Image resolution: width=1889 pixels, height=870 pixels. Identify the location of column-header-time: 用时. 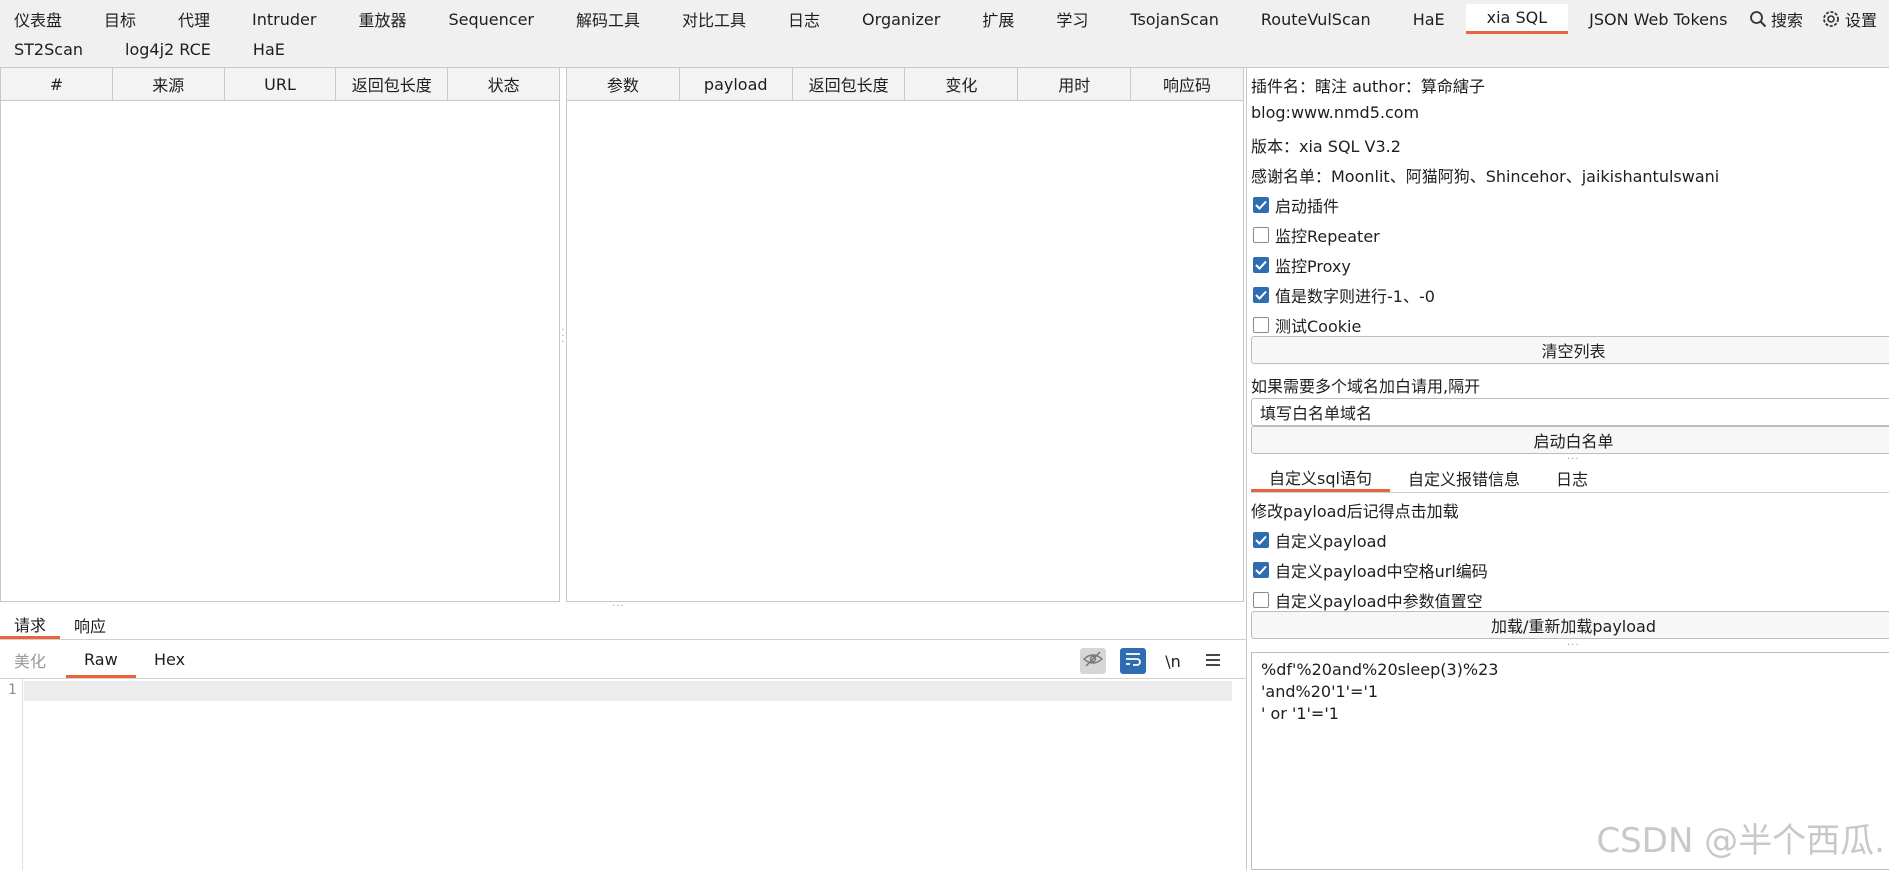
(1075, 84).